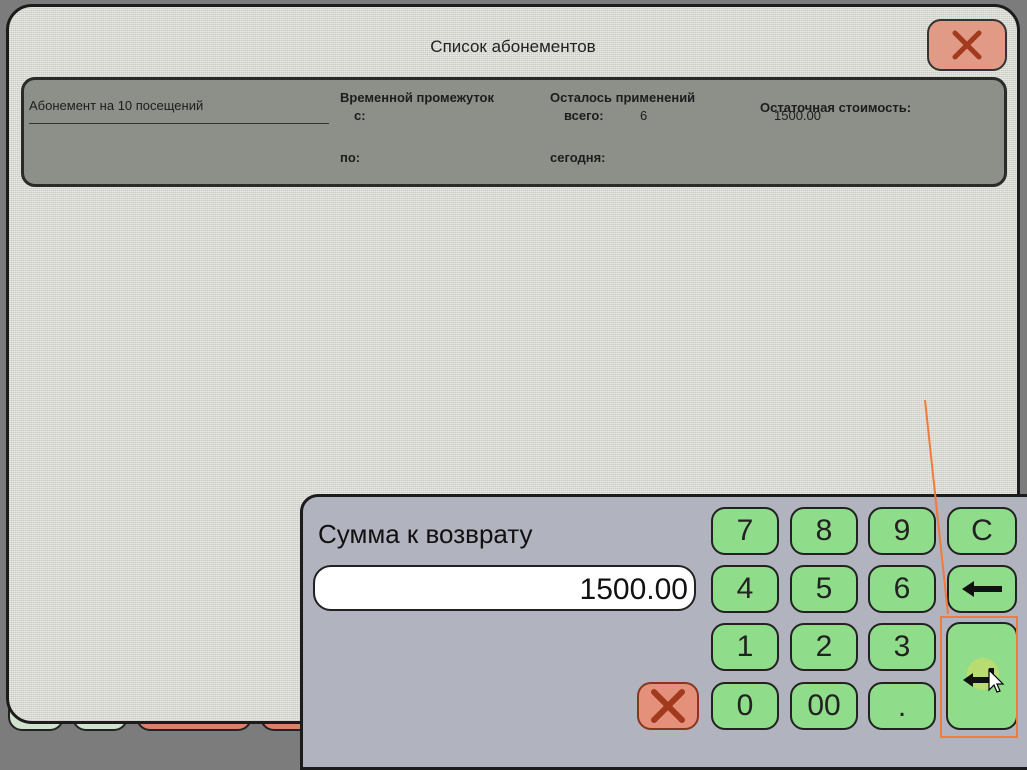  What do you see at coordinates (902, 589) in the screenshot?
I see `key-6: 6` at bounding box center [902, 589].